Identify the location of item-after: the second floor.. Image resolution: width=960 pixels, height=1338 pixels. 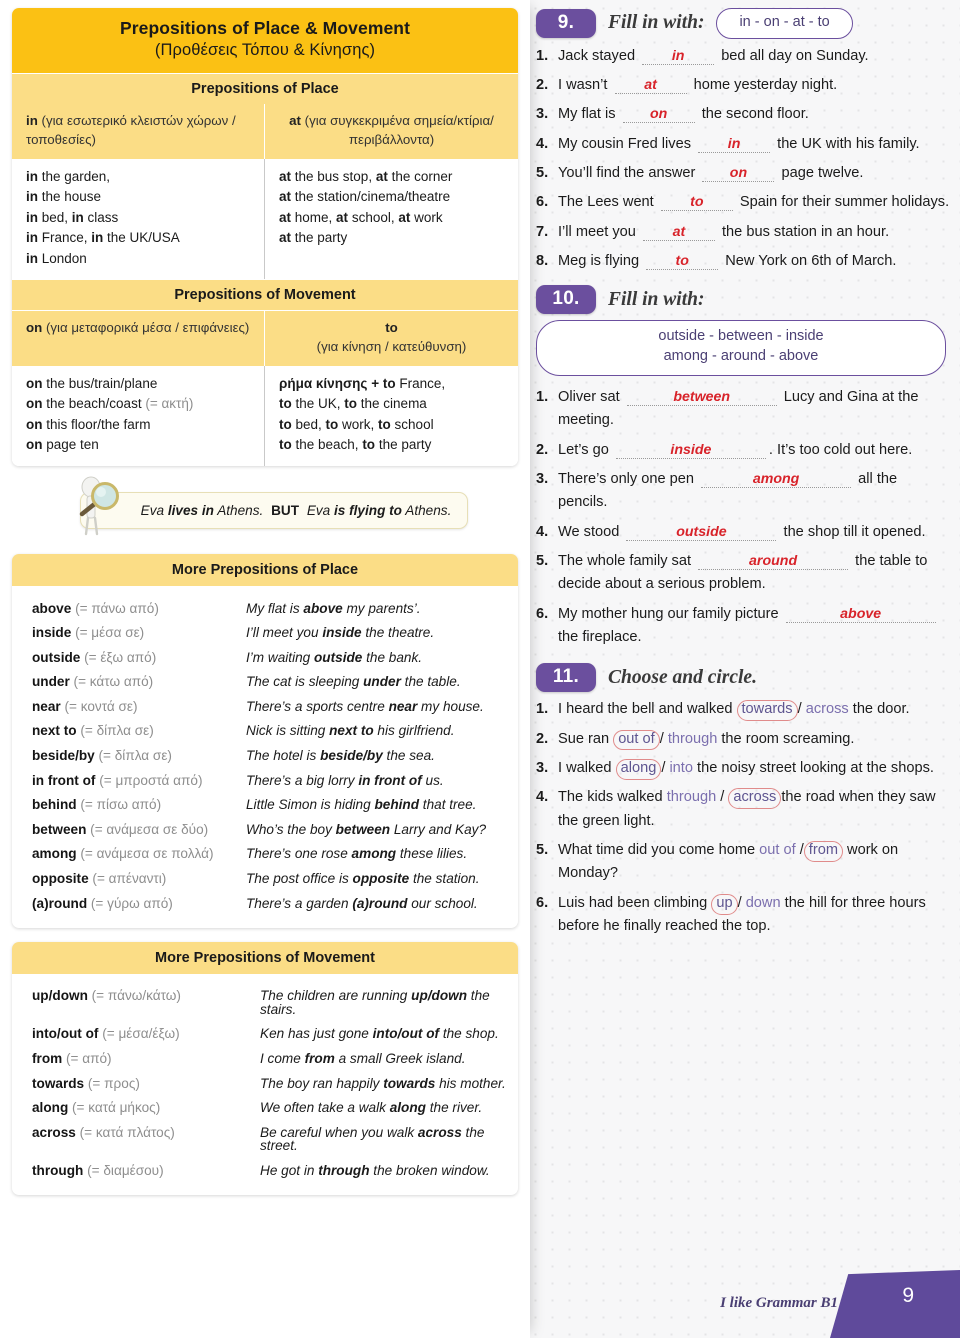
(755, 114).